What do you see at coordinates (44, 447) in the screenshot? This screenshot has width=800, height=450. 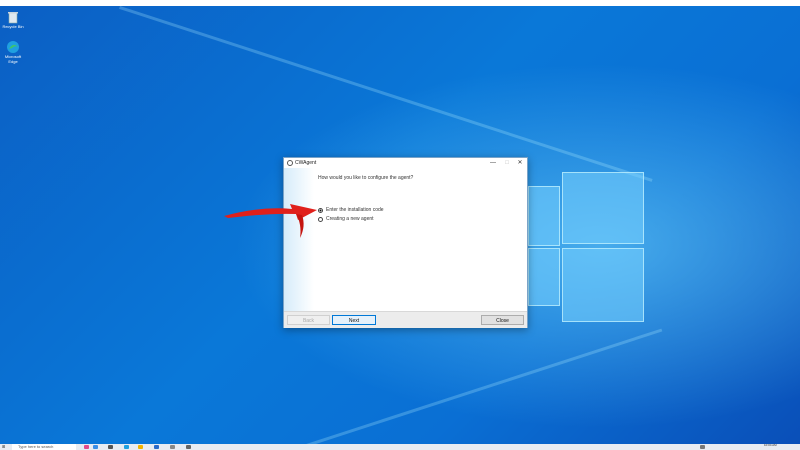 I see `taskbar-search-box: Type here to search` at bounding box center [44, 447].